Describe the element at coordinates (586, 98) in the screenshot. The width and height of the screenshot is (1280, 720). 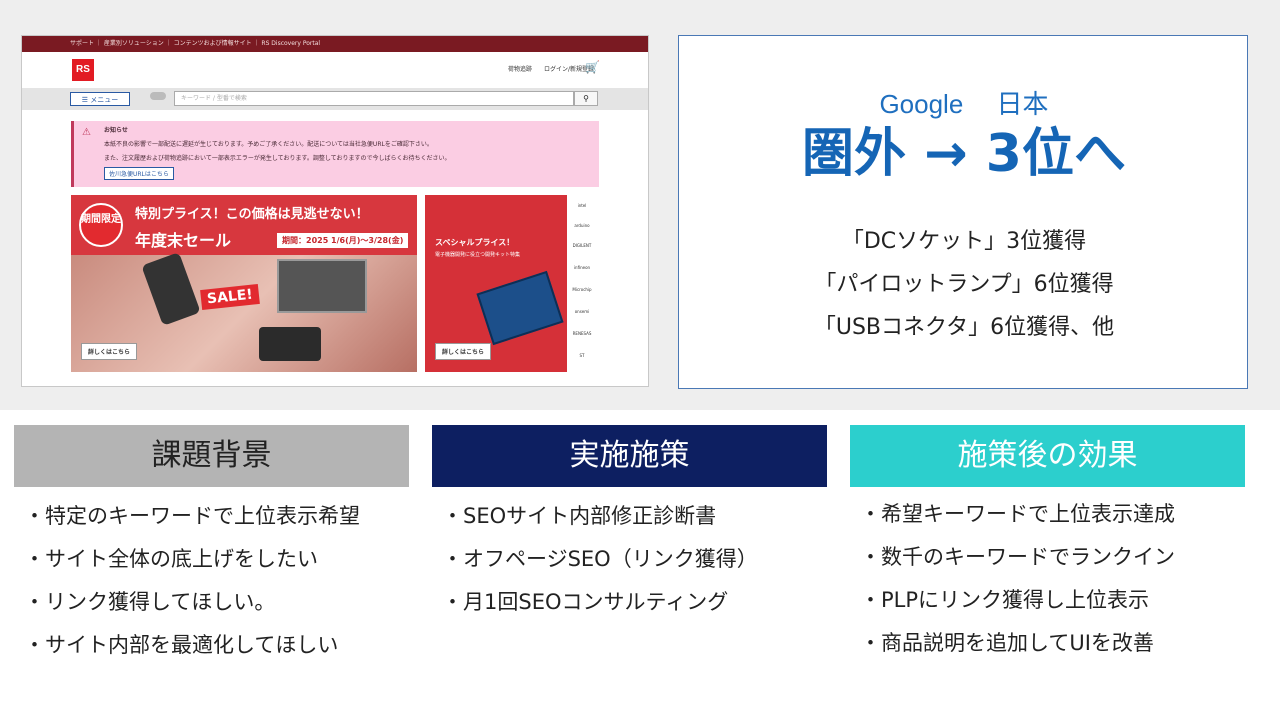
I see `search-icon: ⚲` at that location.